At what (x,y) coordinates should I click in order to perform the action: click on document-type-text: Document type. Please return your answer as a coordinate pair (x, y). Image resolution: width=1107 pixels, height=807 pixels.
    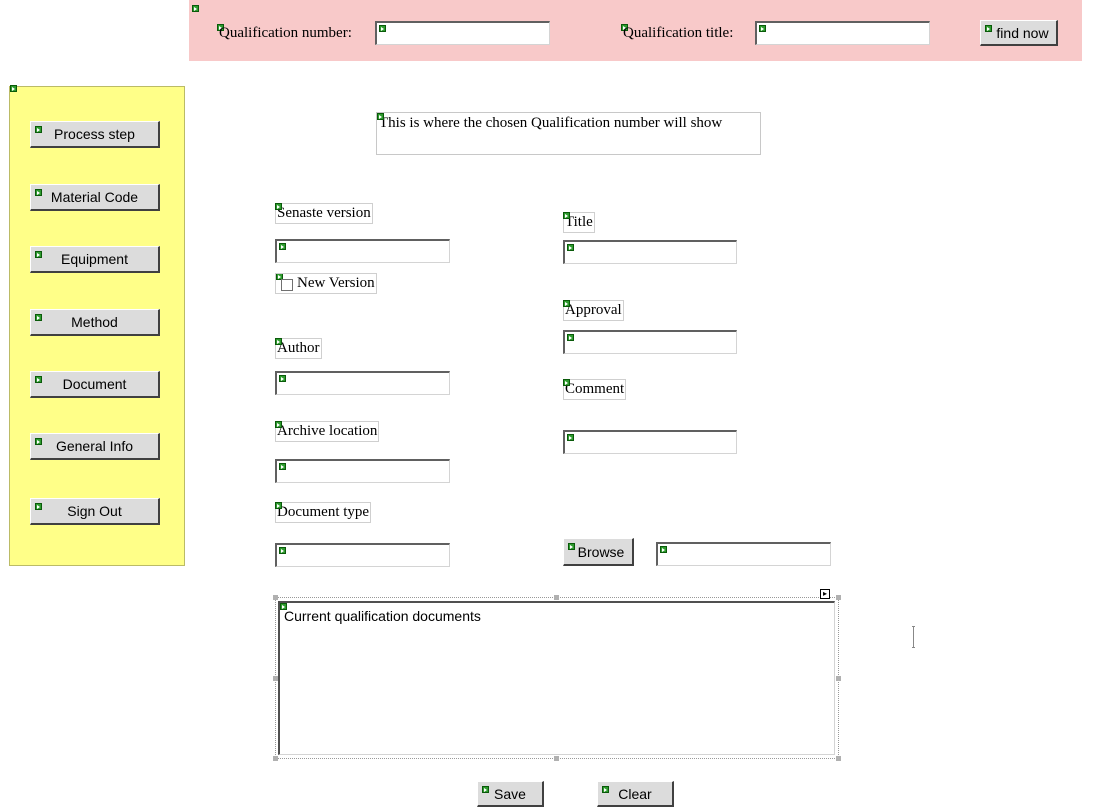
    Looking at the image, I should click on (323, 512).